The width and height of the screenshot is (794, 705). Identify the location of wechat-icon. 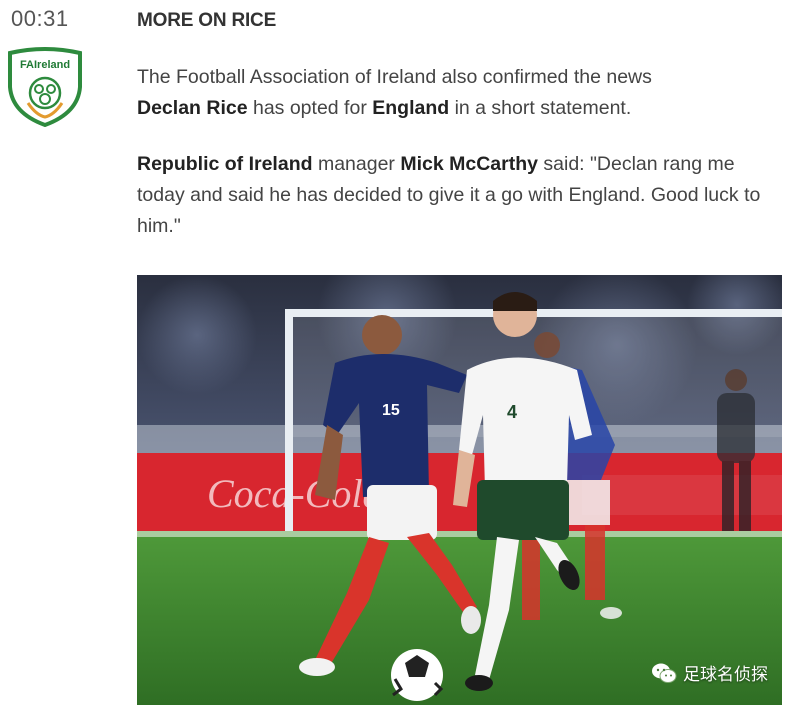
(664, 673).